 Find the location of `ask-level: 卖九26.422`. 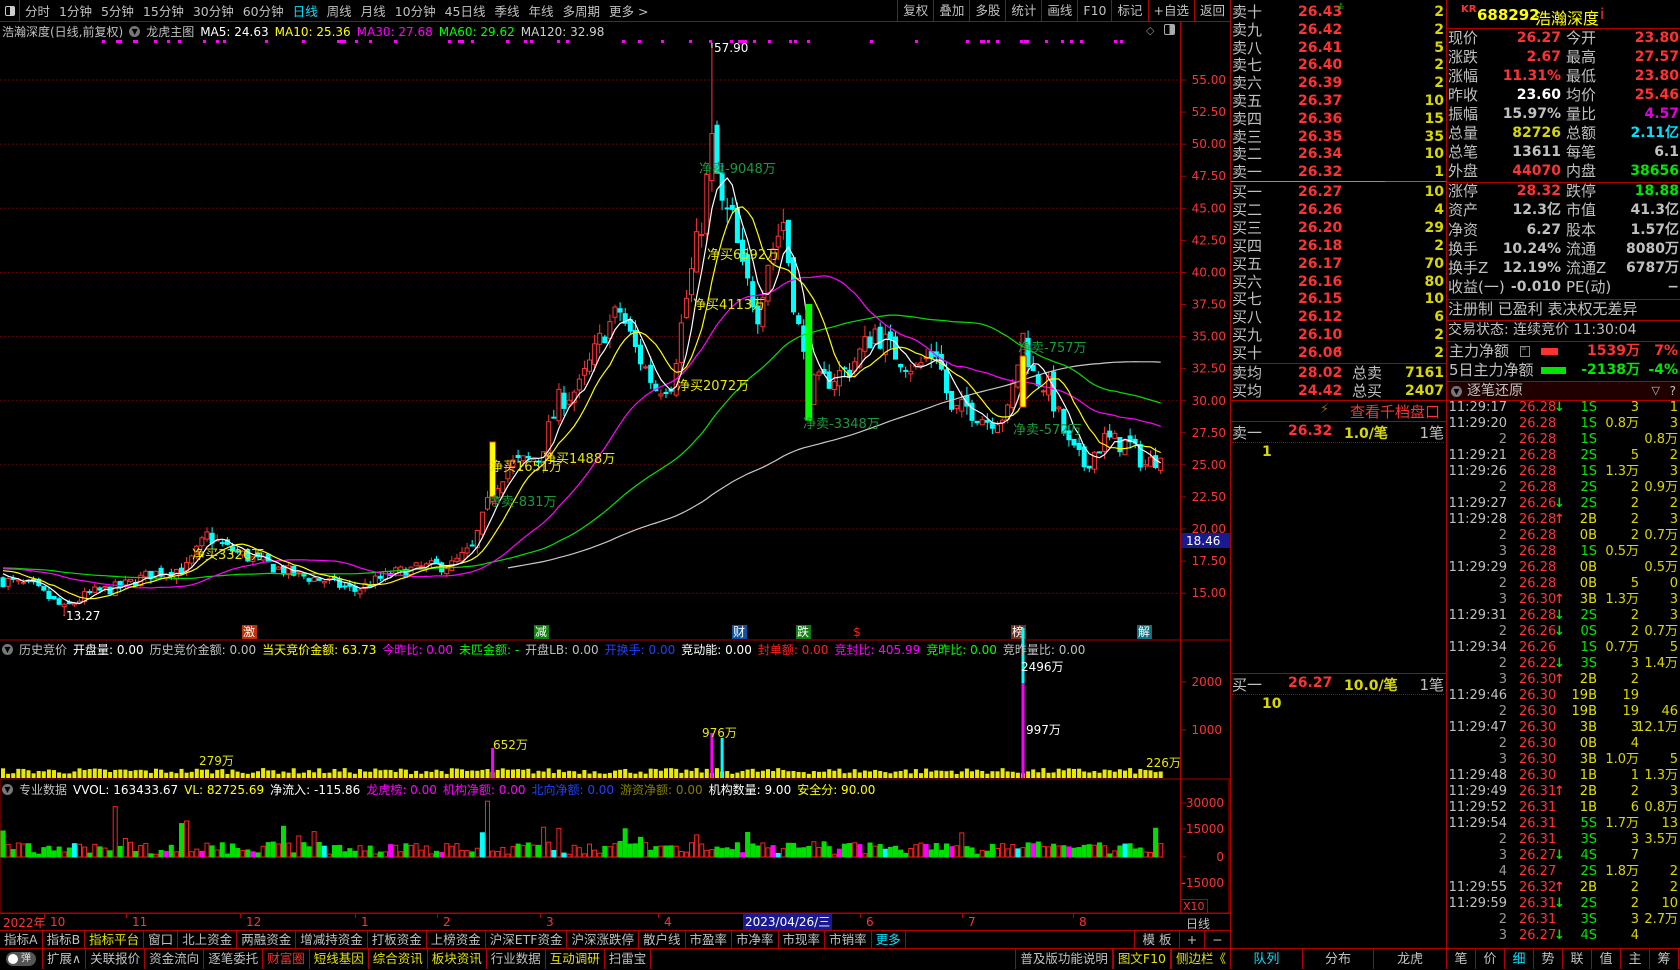

ask-level: 卖九26.422 is located at coordinates (1338, 30).